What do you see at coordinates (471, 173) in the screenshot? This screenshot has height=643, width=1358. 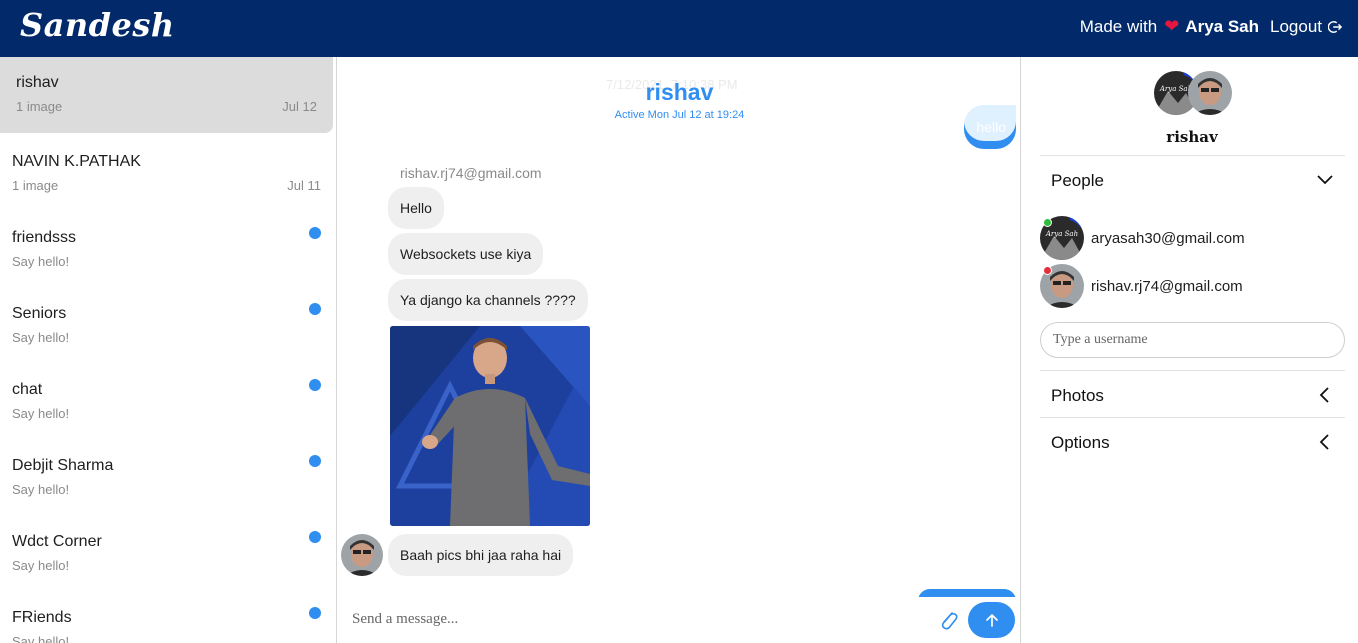 I see `sender-email: rishav.rj74@gmail.com` at bounding box center [471, 173].